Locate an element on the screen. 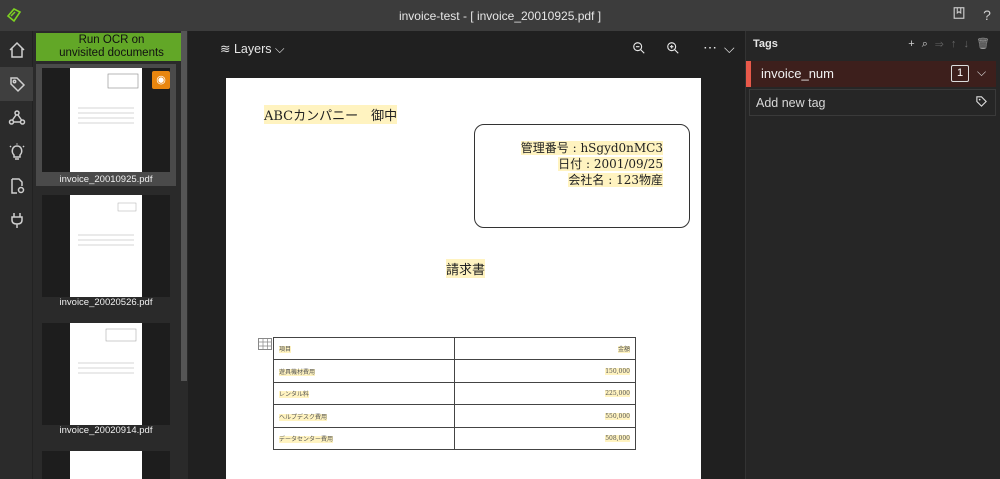 The image size is (1000, 479). table-cell: 金額 is located at coordinates (545, 348).